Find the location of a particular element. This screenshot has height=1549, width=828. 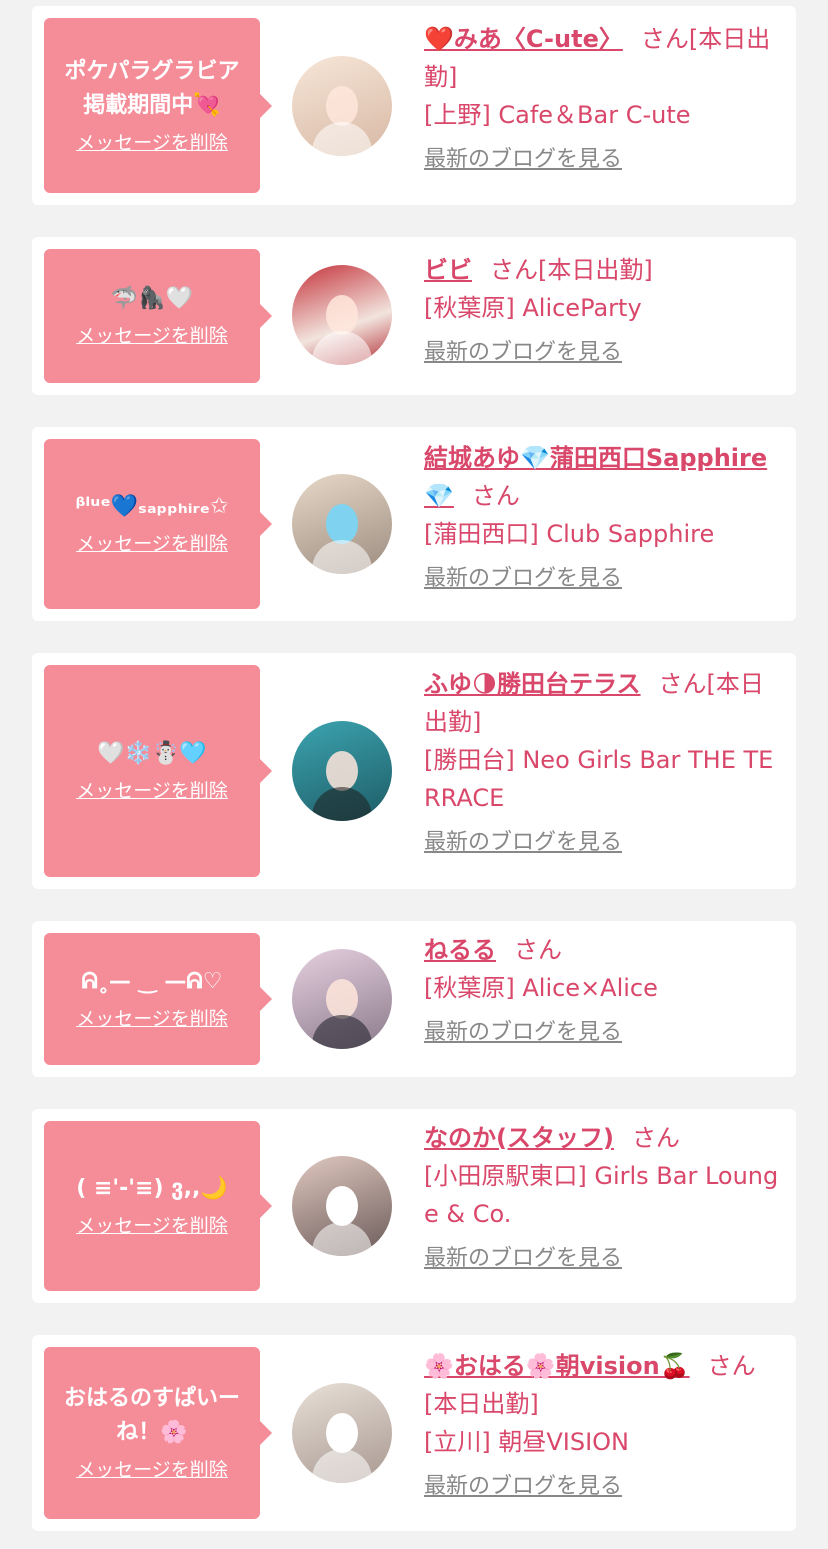

message-bubble: ポケパラグラビア 掲載期間中💘 メッセージを削除 is located at coordinates (158, 105).